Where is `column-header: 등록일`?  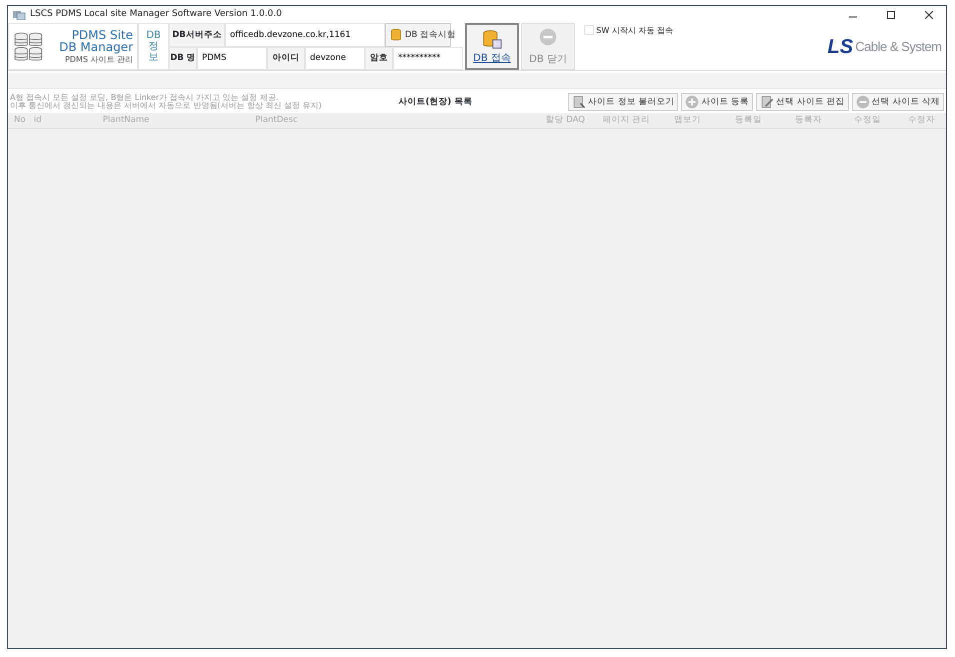
column-header: 등록일 is located at coordinates (748, 121).